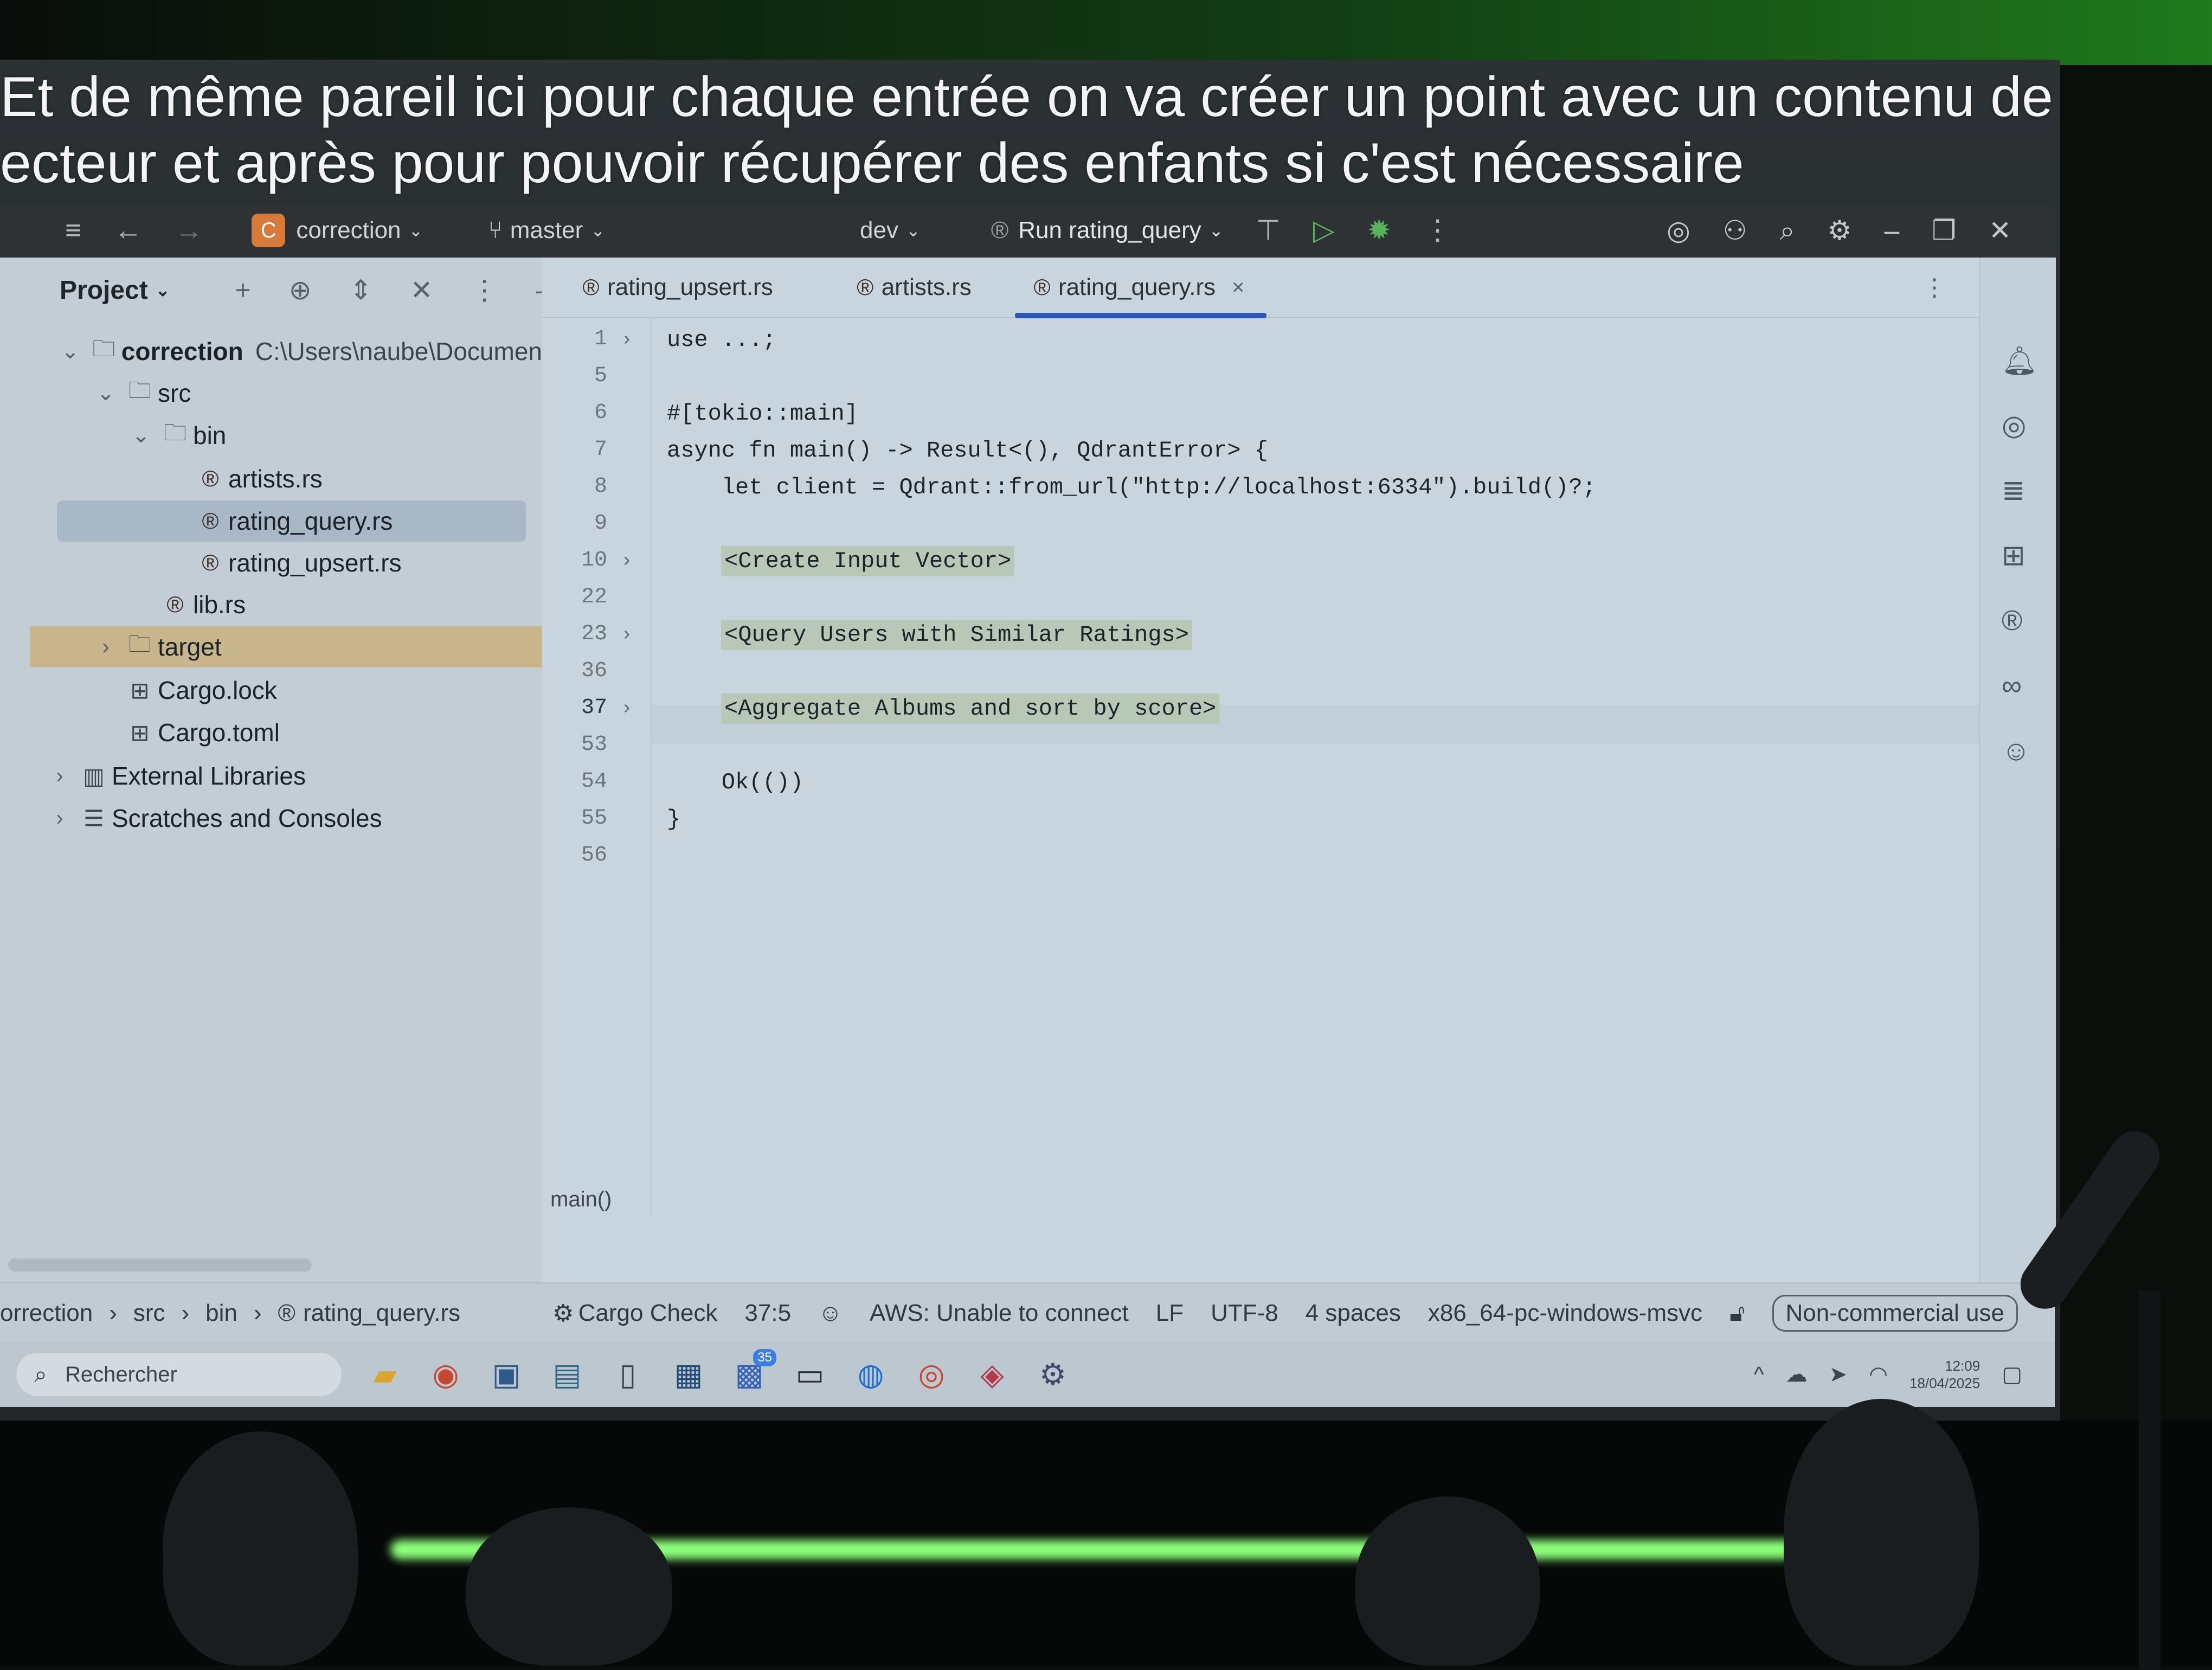  Describe the element at coordinates (421, 290) in the screenshot. I see `collapse-all-icon: ✕` at that location.